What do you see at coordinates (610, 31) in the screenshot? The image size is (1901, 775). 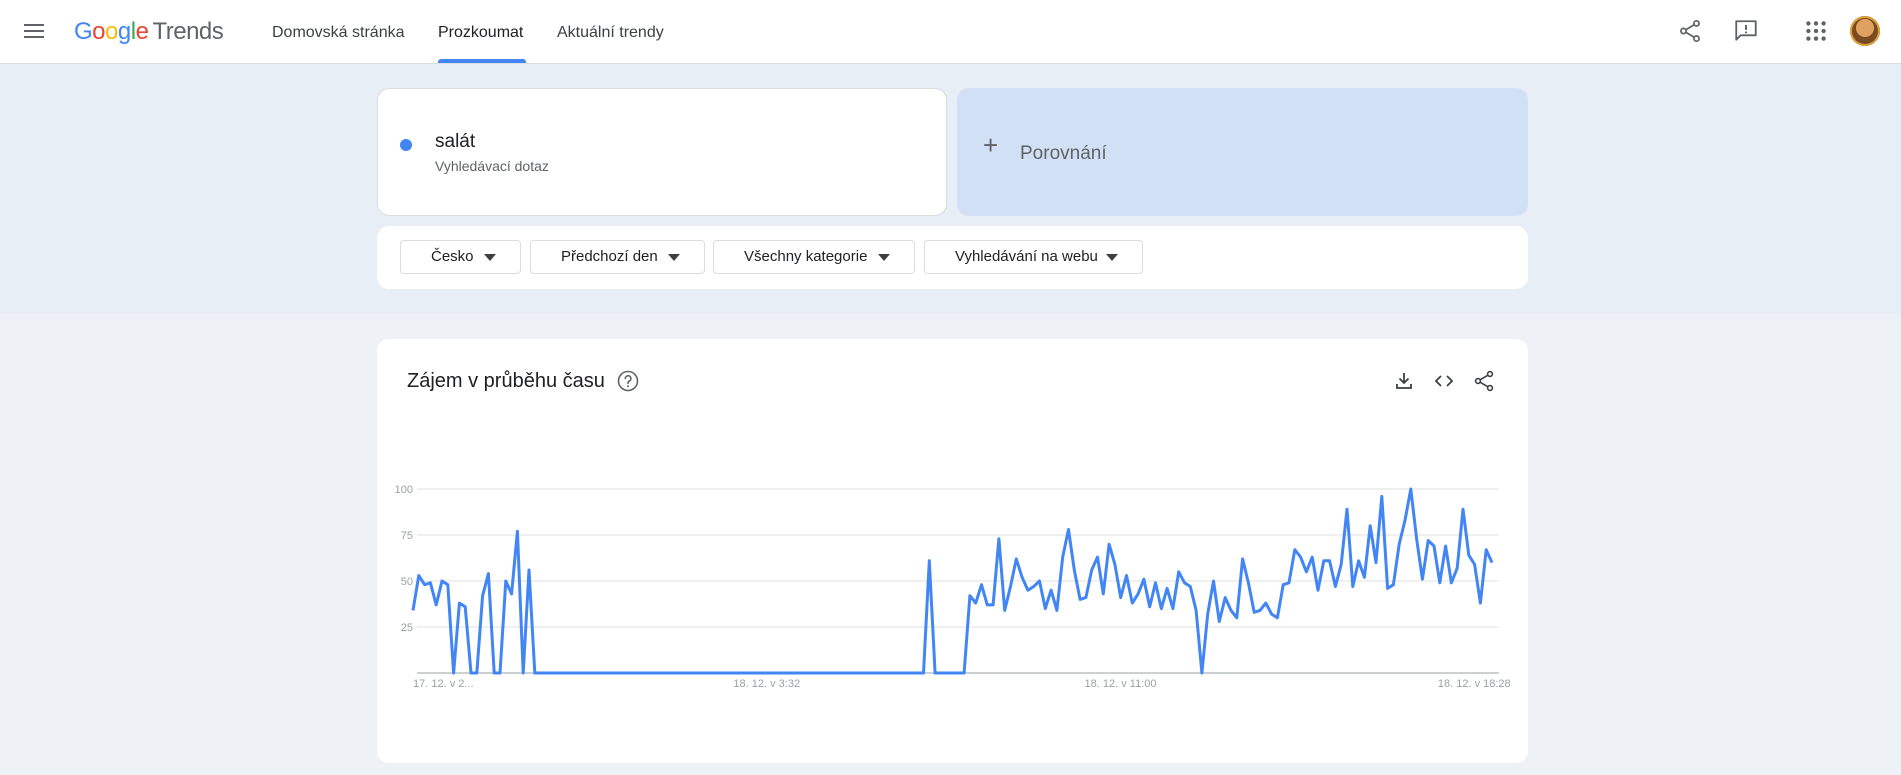 I see `tab-trending-now: Aktuální trendy` at bounding box center [610, 31].